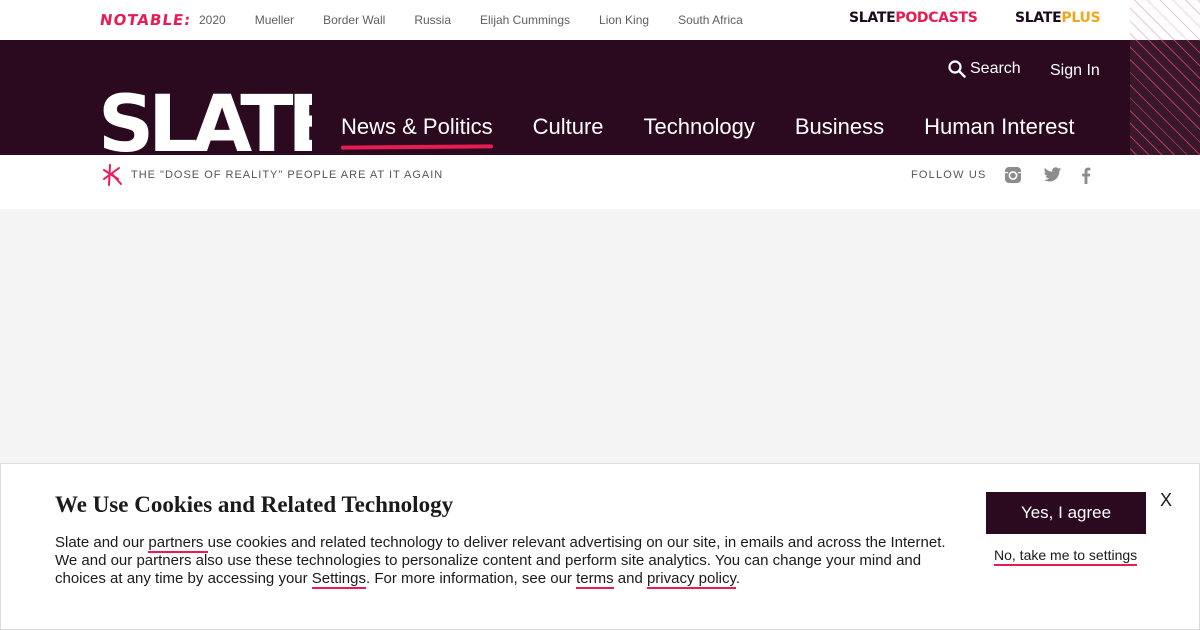  I want to click on podcasts-label: PODCASTS, so click(936, 18).